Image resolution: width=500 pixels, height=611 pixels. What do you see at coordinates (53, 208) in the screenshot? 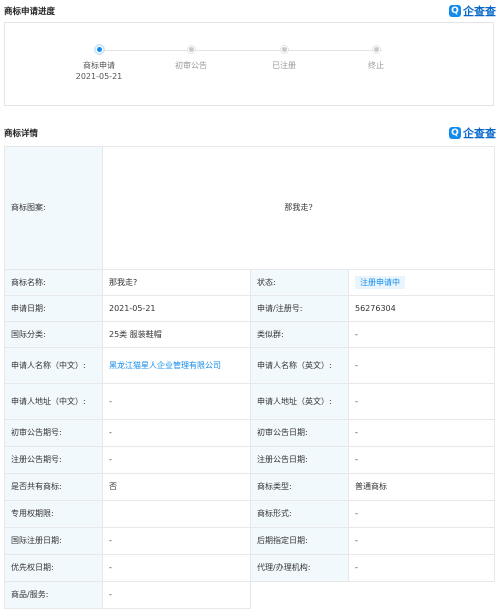
I see `image-label: 商标图案:` at bounding box center [53, 208].